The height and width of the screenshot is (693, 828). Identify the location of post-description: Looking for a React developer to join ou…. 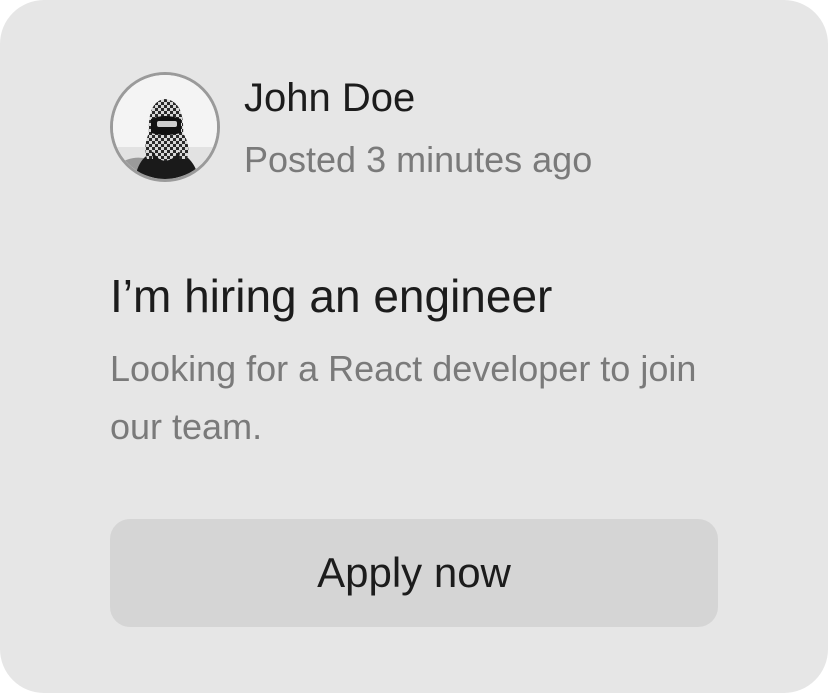
(403, 397).